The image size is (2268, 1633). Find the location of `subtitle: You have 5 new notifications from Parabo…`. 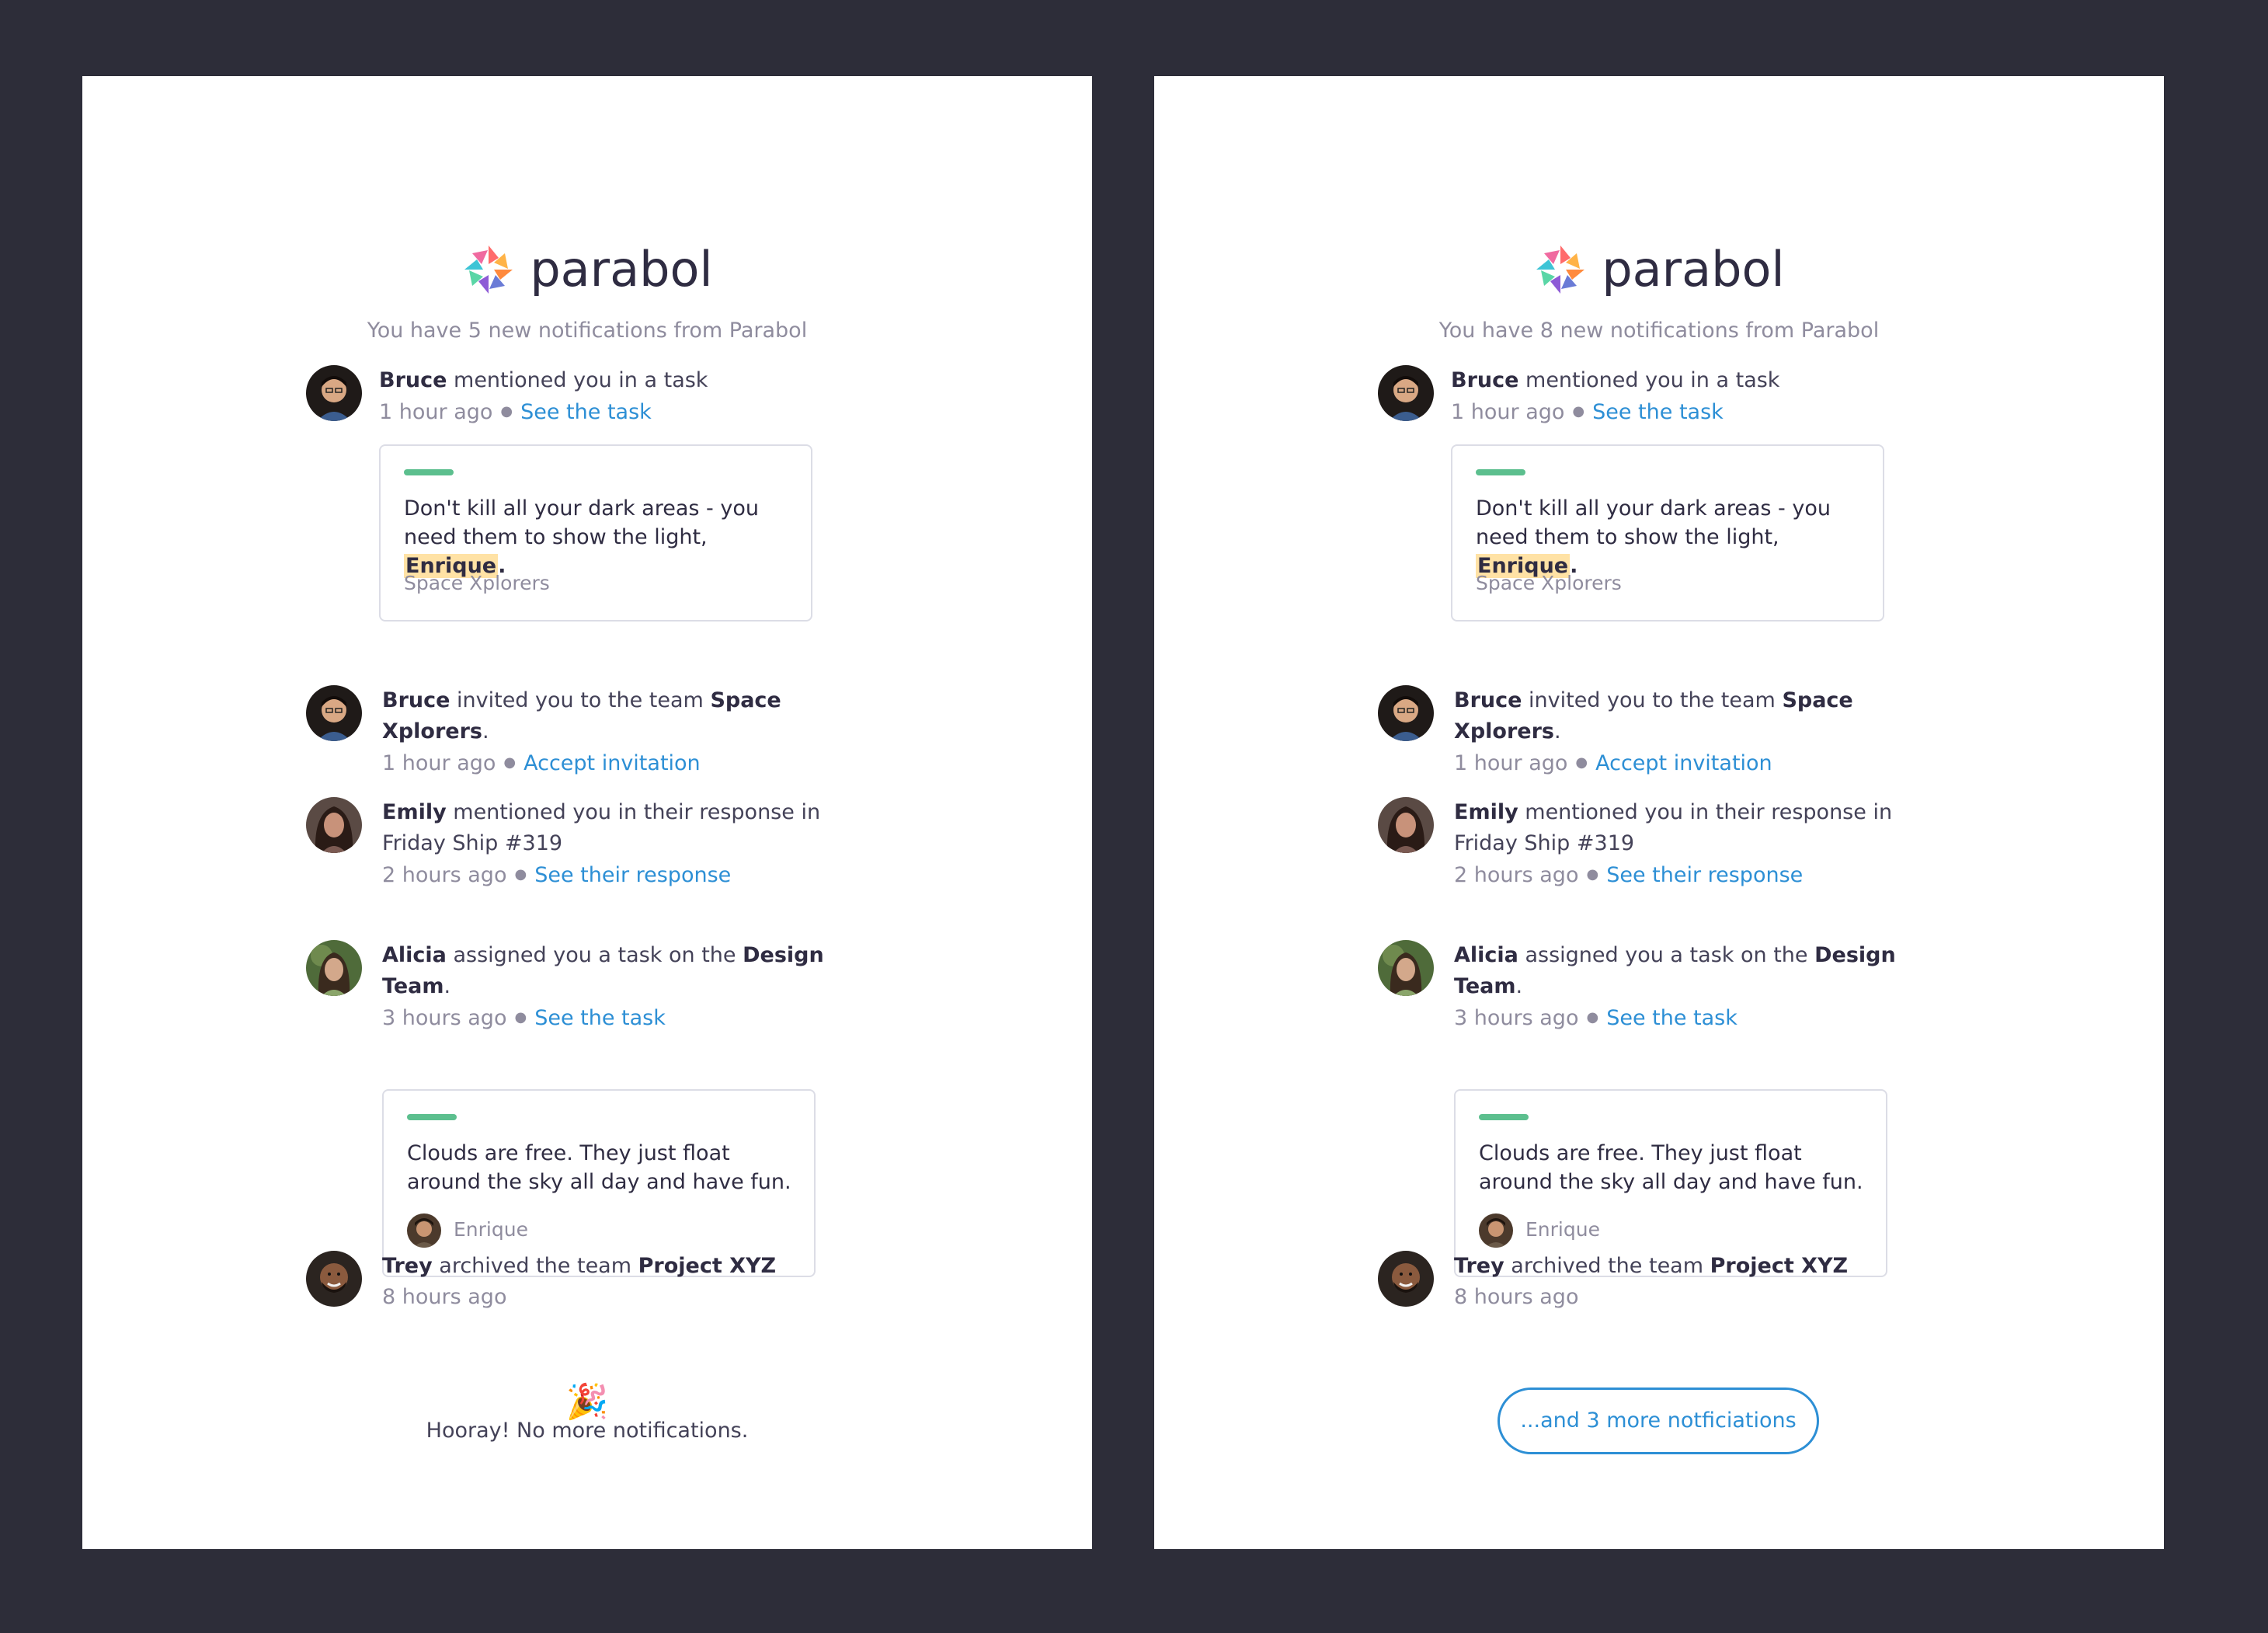

subtitle: You have 5 new notifications from Parabo… is located at coordinates (587, 331).